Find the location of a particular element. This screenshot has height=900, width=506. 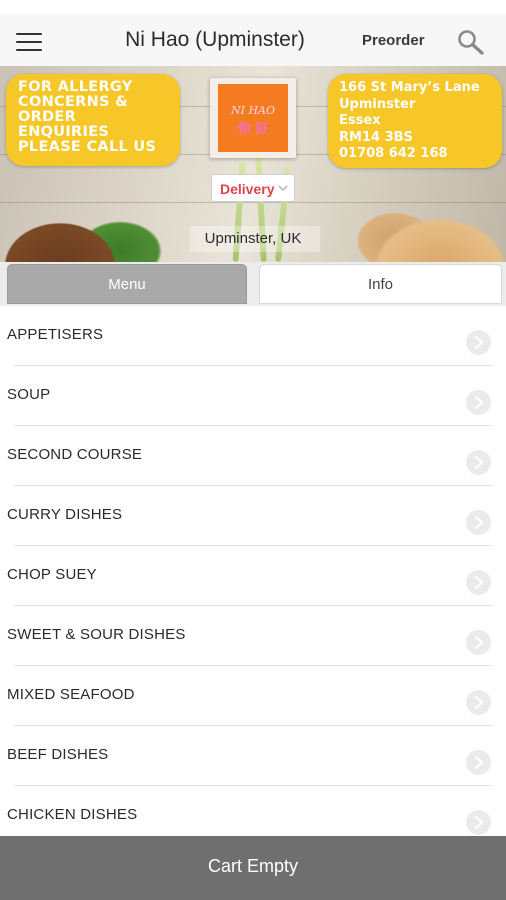

menu-category-soup: SOUP is located at coordinates (253, 396).